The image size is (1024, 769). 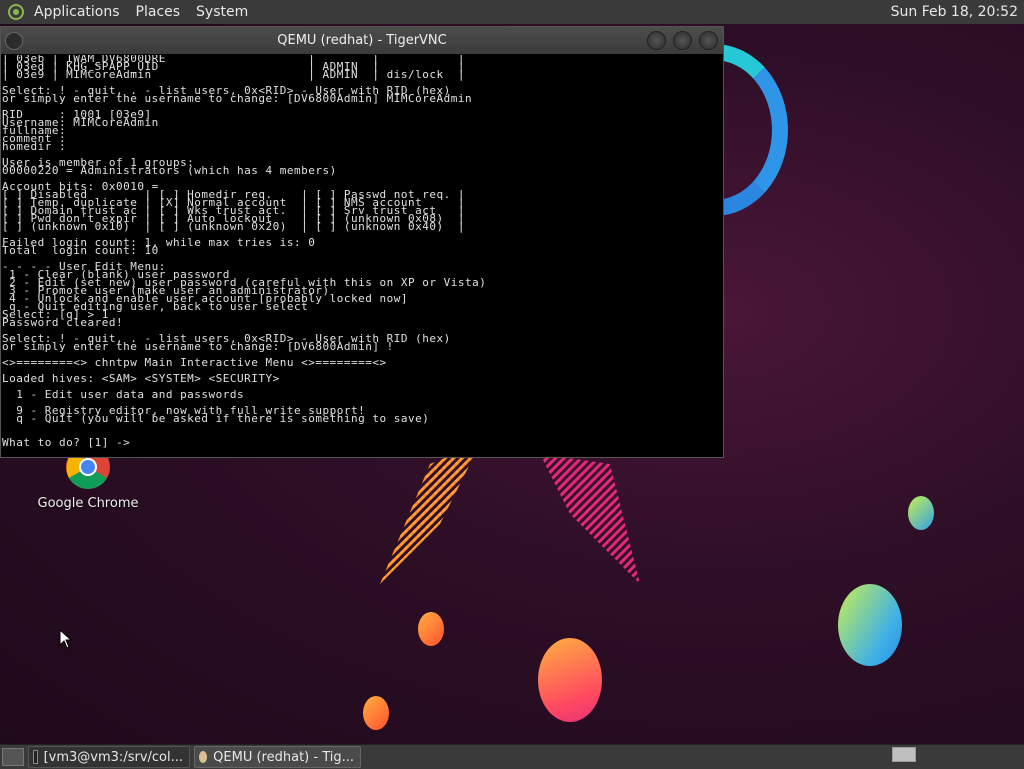 I want to click on clock: Sun Feb 18, 20:52, so click(x=957, y=12).